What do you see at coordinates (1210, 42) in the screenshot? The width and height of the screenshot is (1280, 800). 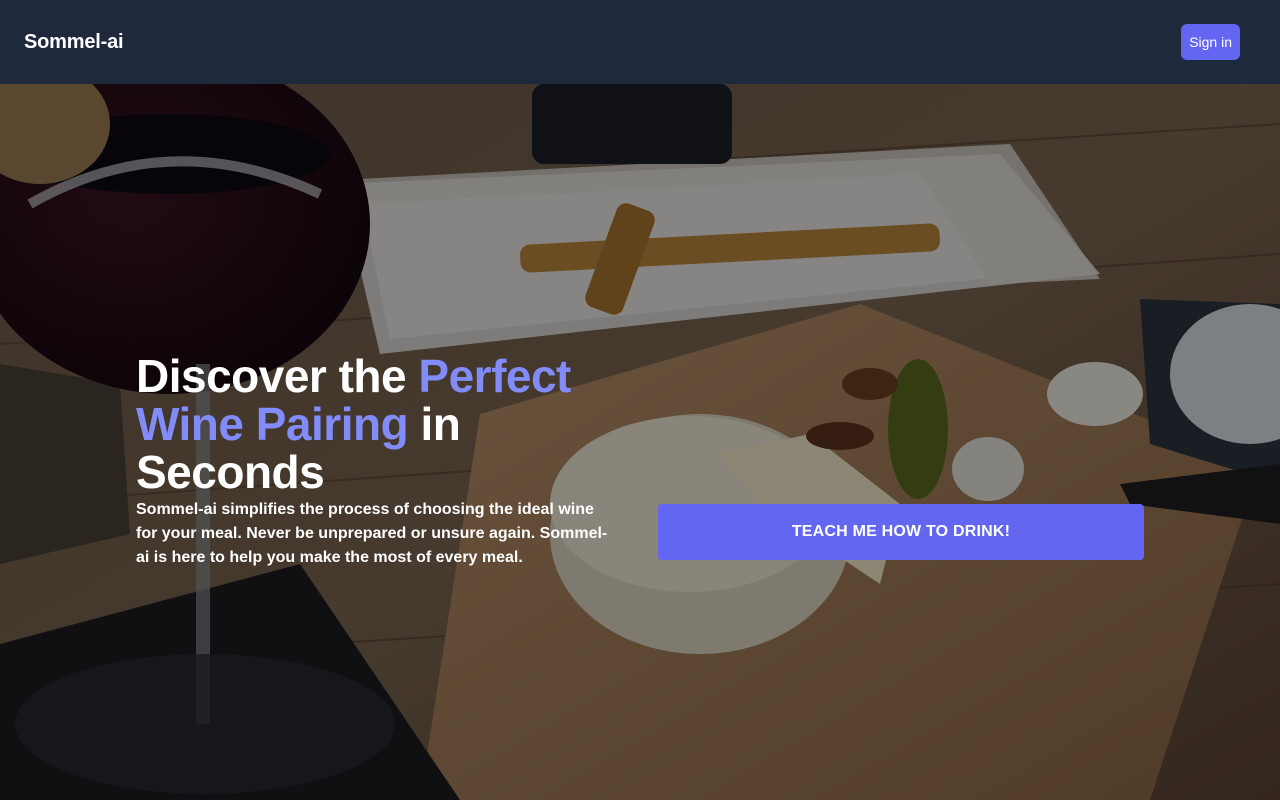 I see `sign-in-button: Sign in` at bounding box center [1210, 42].